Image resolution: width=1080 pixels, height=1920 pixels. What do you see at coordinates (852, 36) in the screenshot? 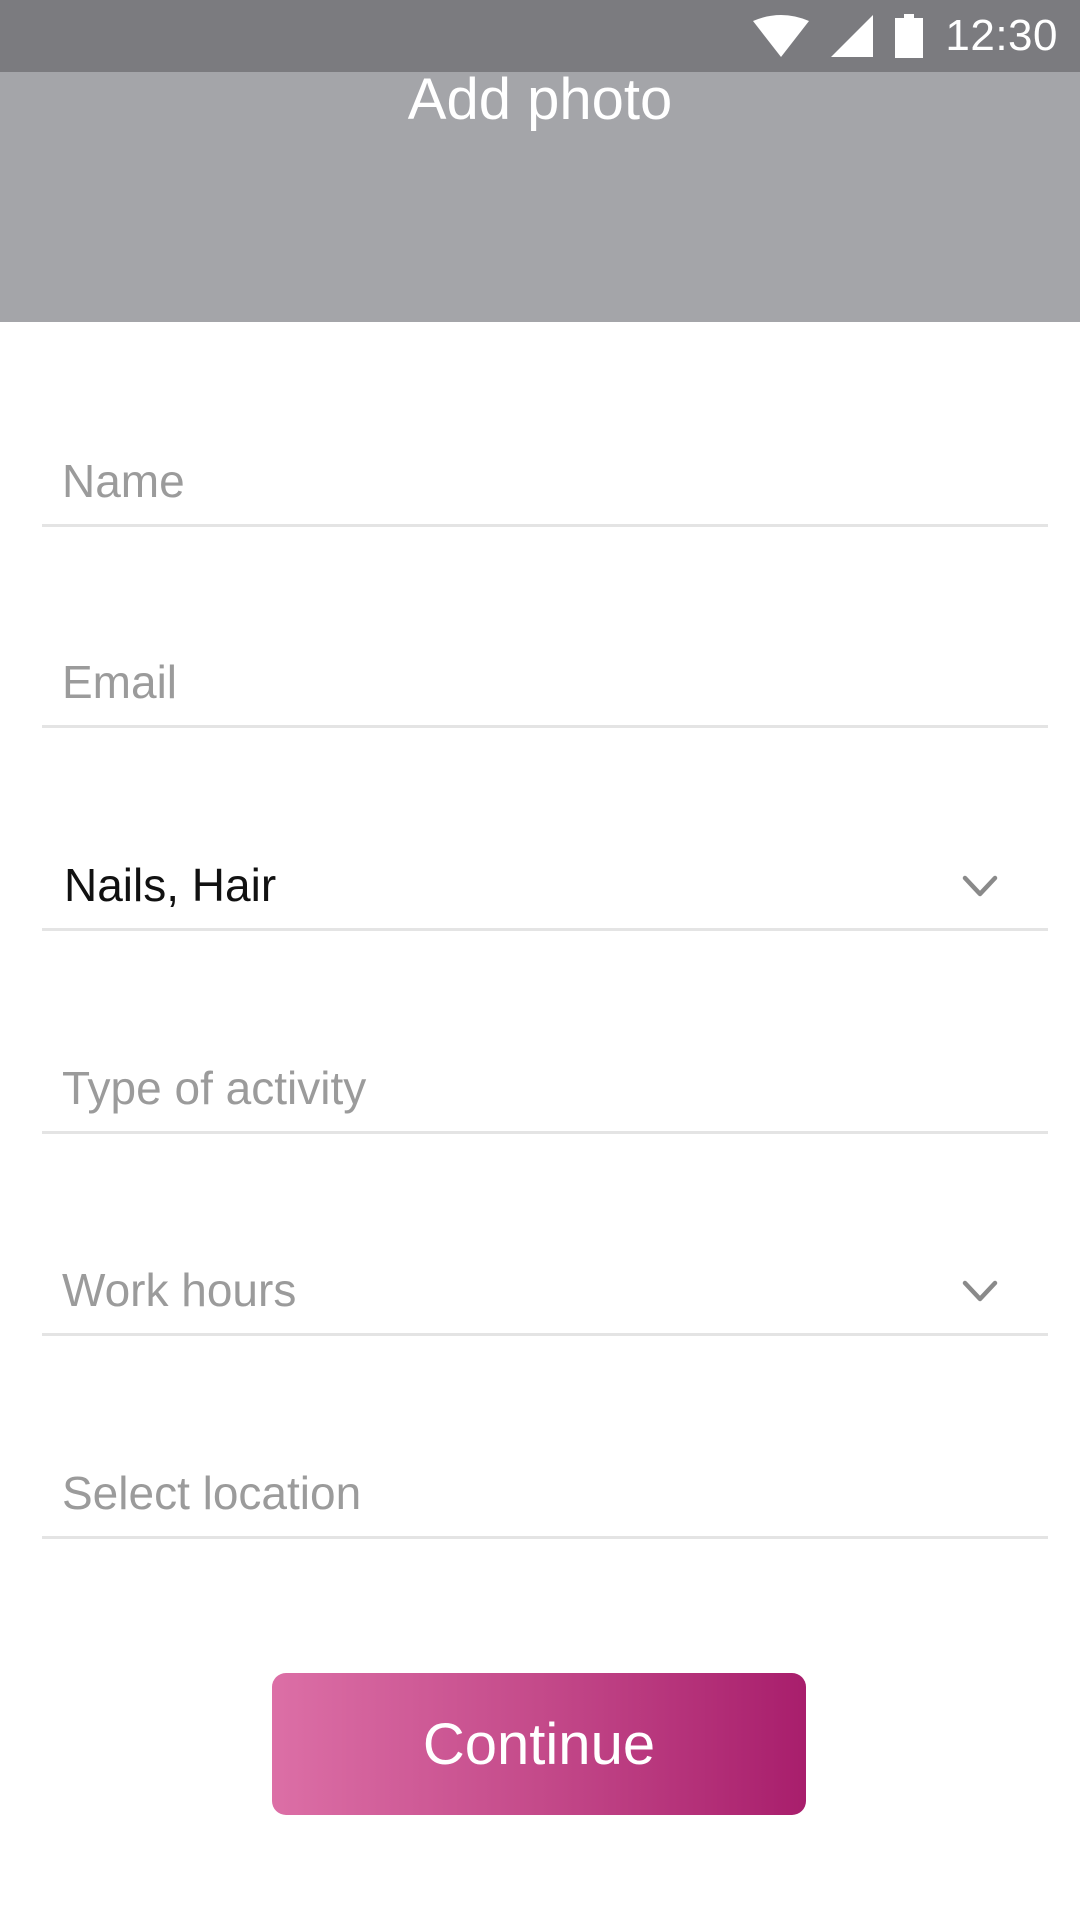
I see `cellular-signal-icon` at bounding box center [852, 36].